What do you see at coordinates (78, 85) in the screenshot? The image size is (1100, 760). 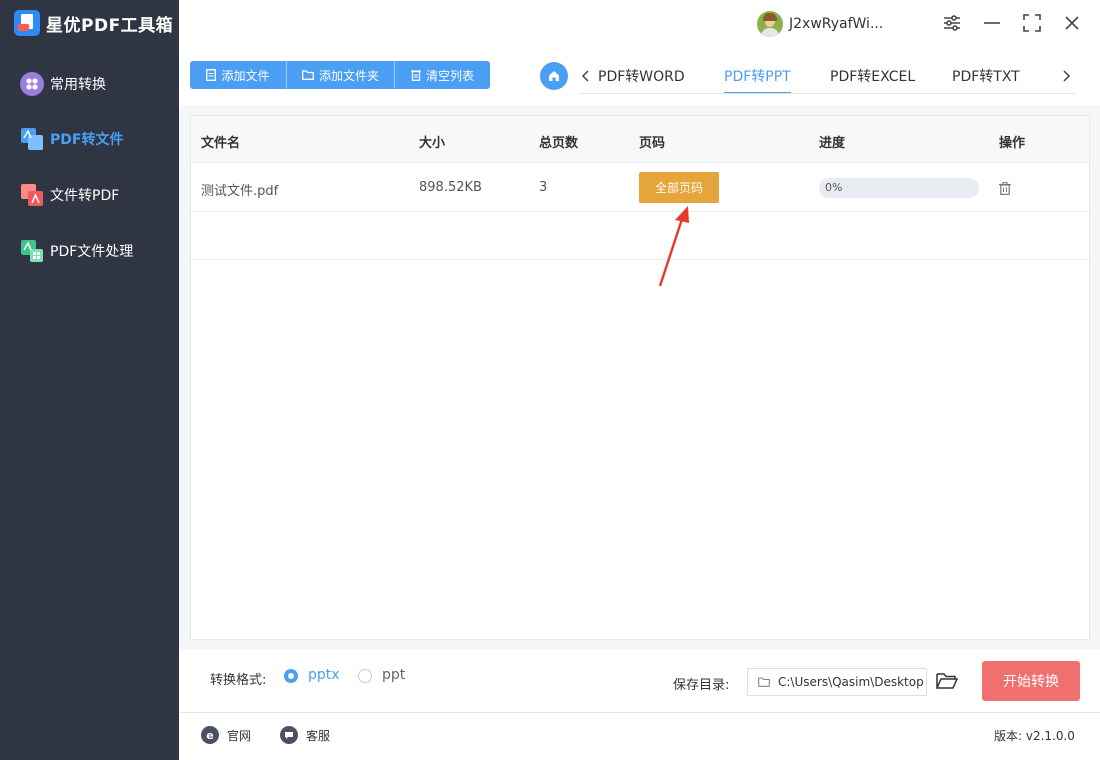 I see `sidebar-item-label: 常用转换` at bounding box center [78, 85].